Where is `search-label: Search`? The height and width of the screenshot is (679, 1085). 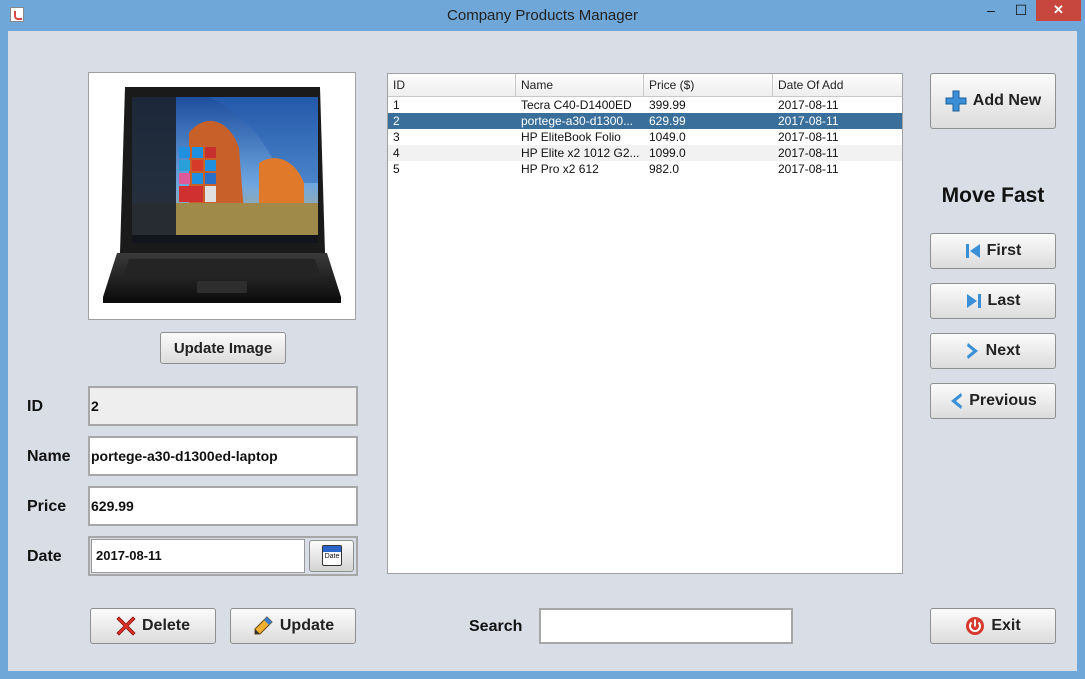
search-label: Search is located at coordinates (496, 626).